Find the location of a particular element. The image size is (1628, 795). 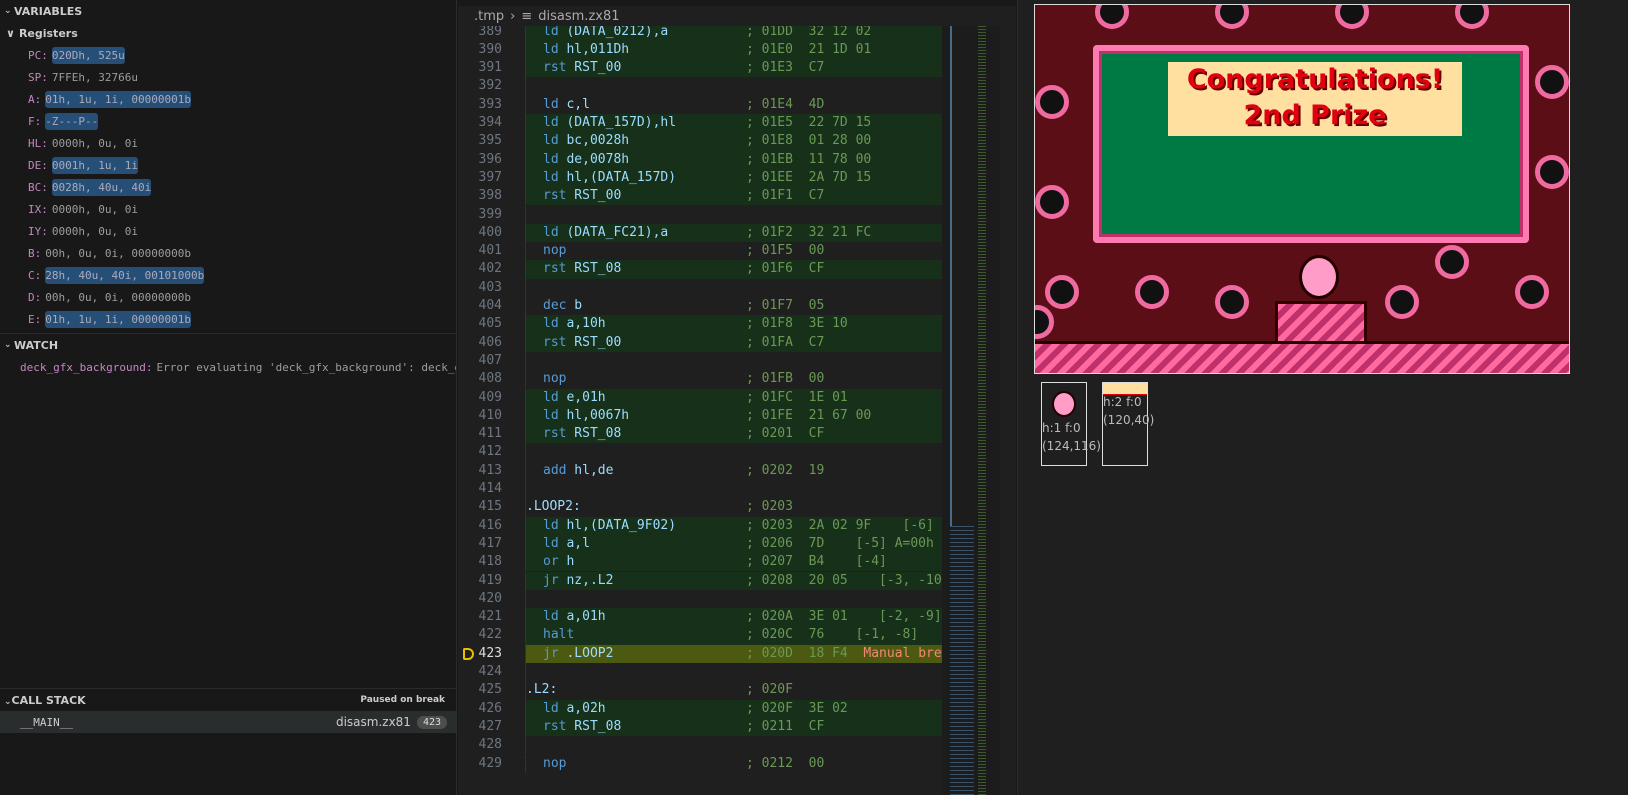

register-row: F: -Z---P-- is located at coordinates (228, 121).